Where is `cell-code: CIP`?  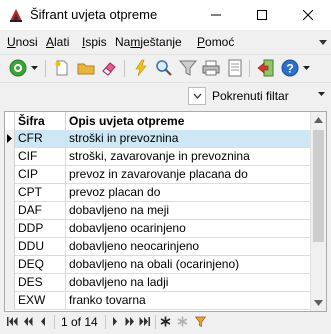
cell-code: CIP is located at coordinates (40, 175).